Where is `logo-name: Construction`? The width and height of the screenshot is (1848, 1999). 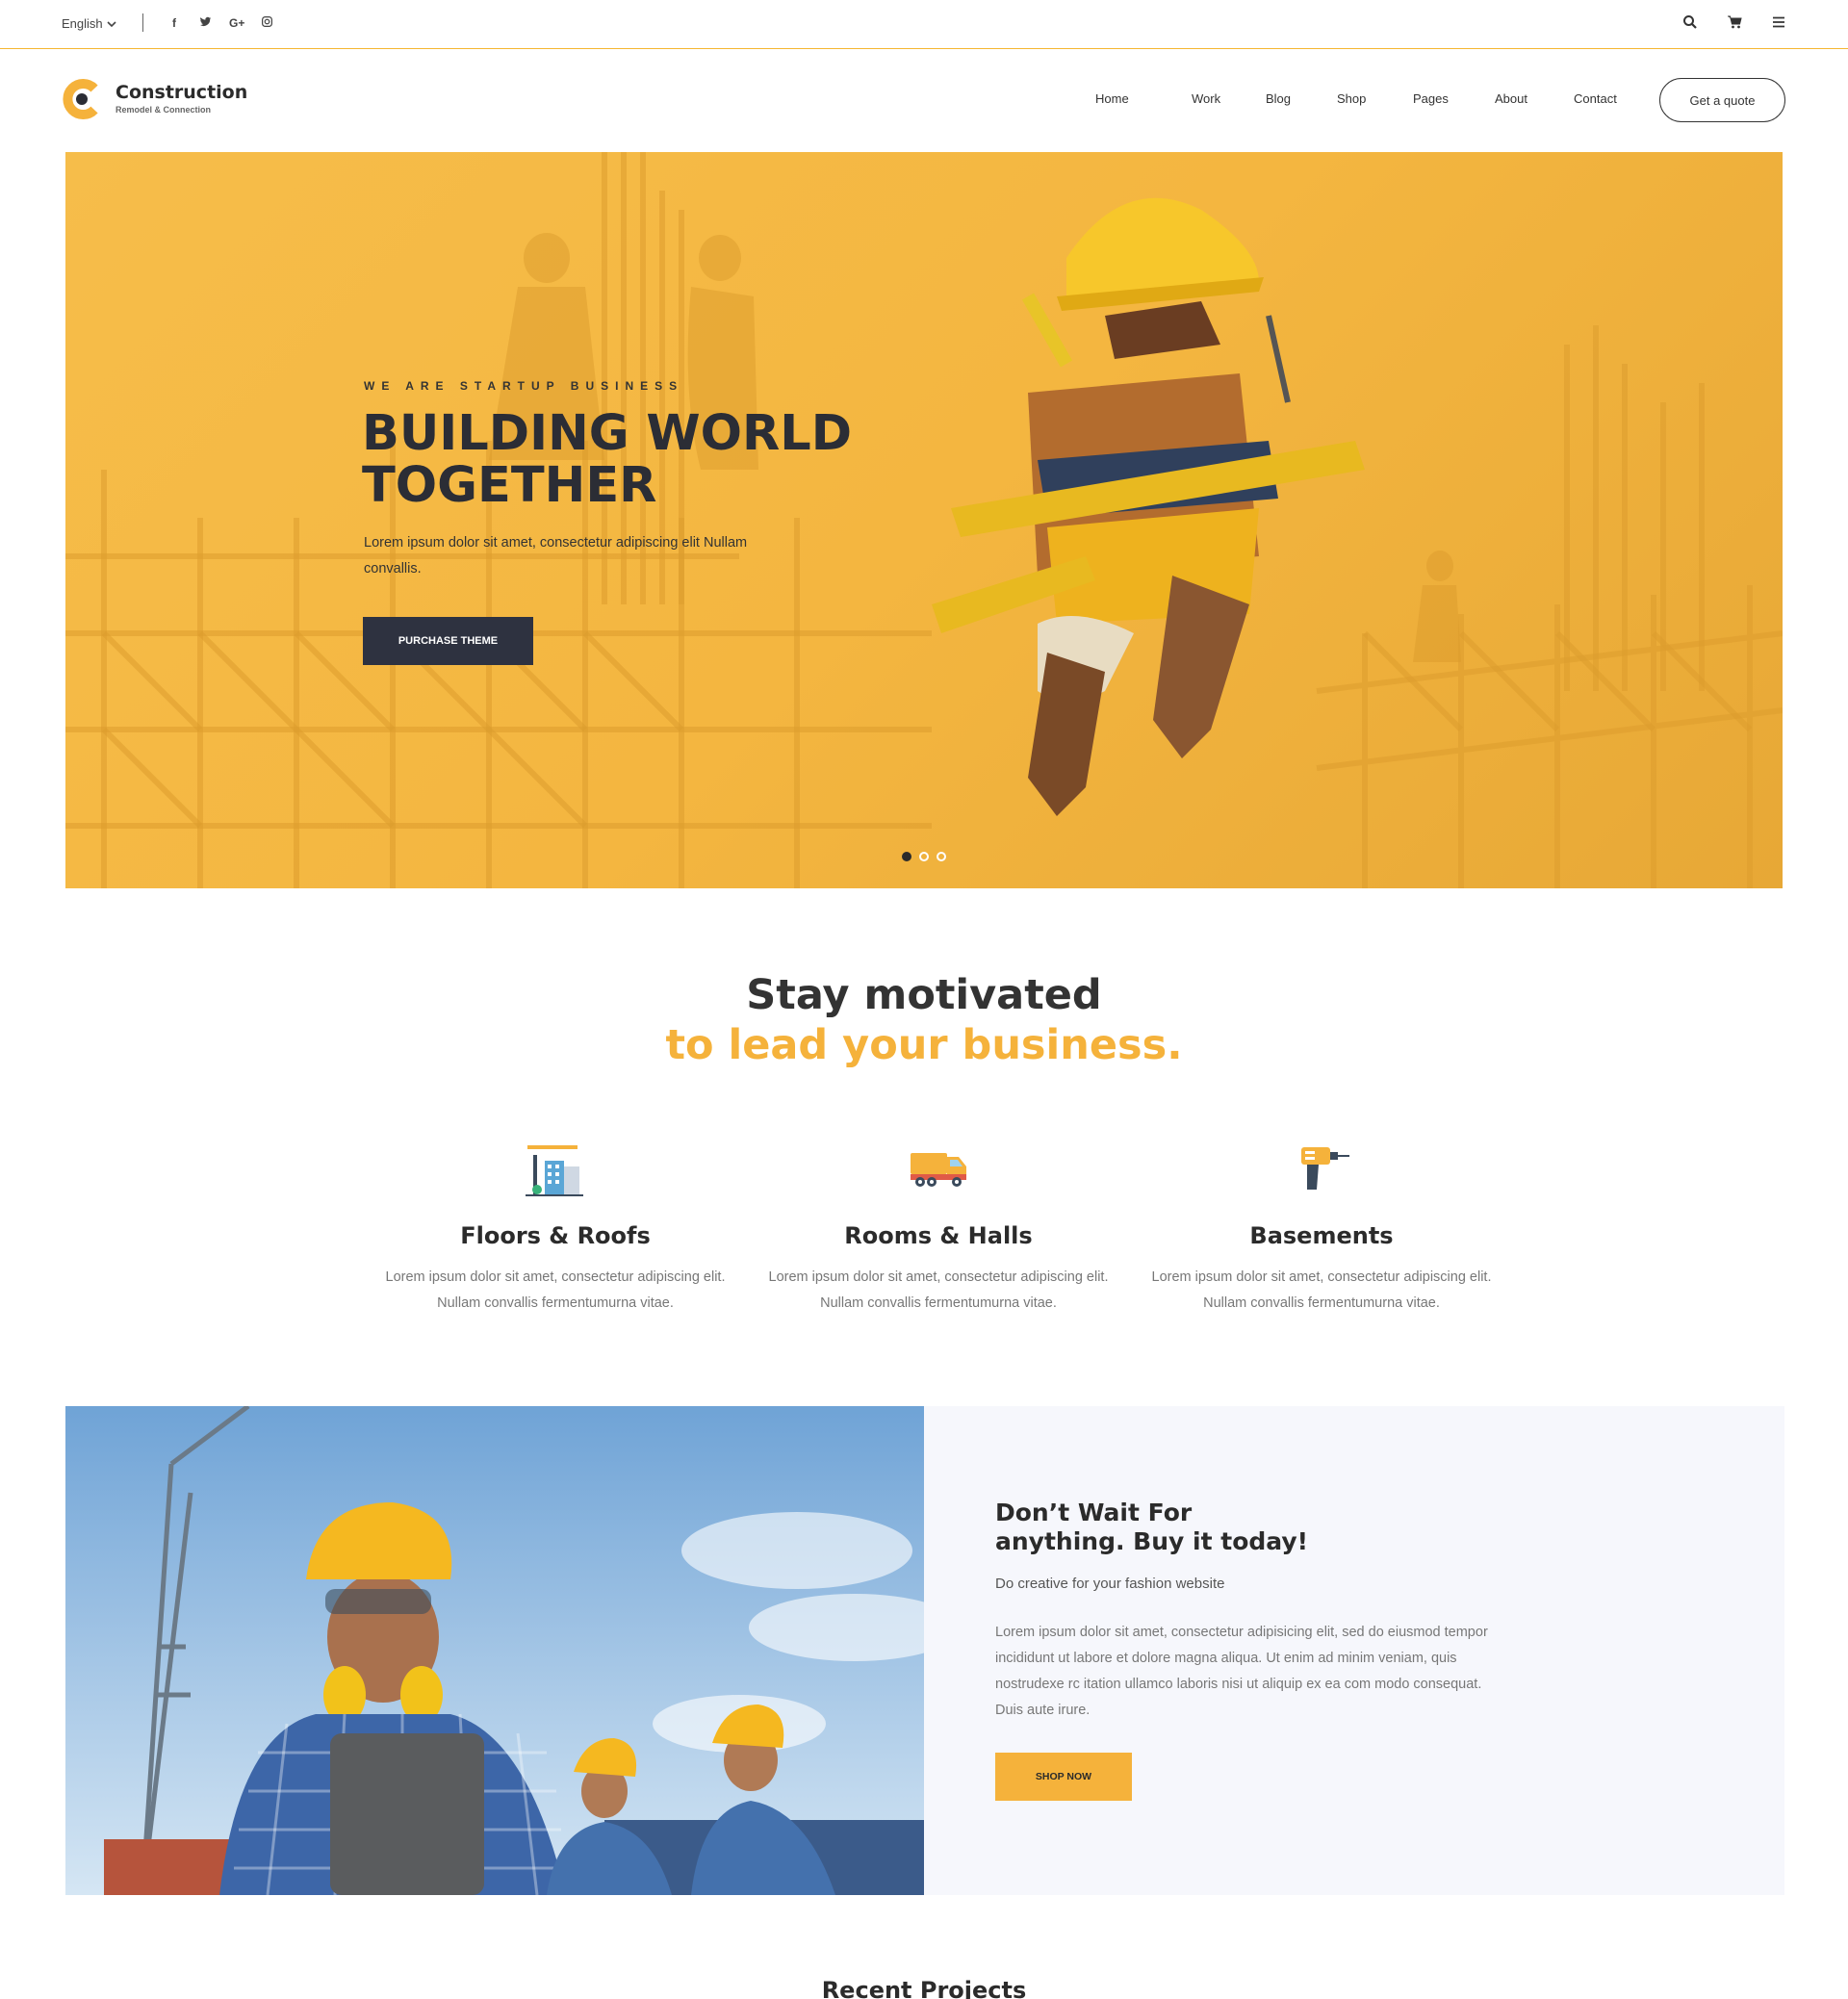
logo-name: Construction is located at coordinates (182, 92).